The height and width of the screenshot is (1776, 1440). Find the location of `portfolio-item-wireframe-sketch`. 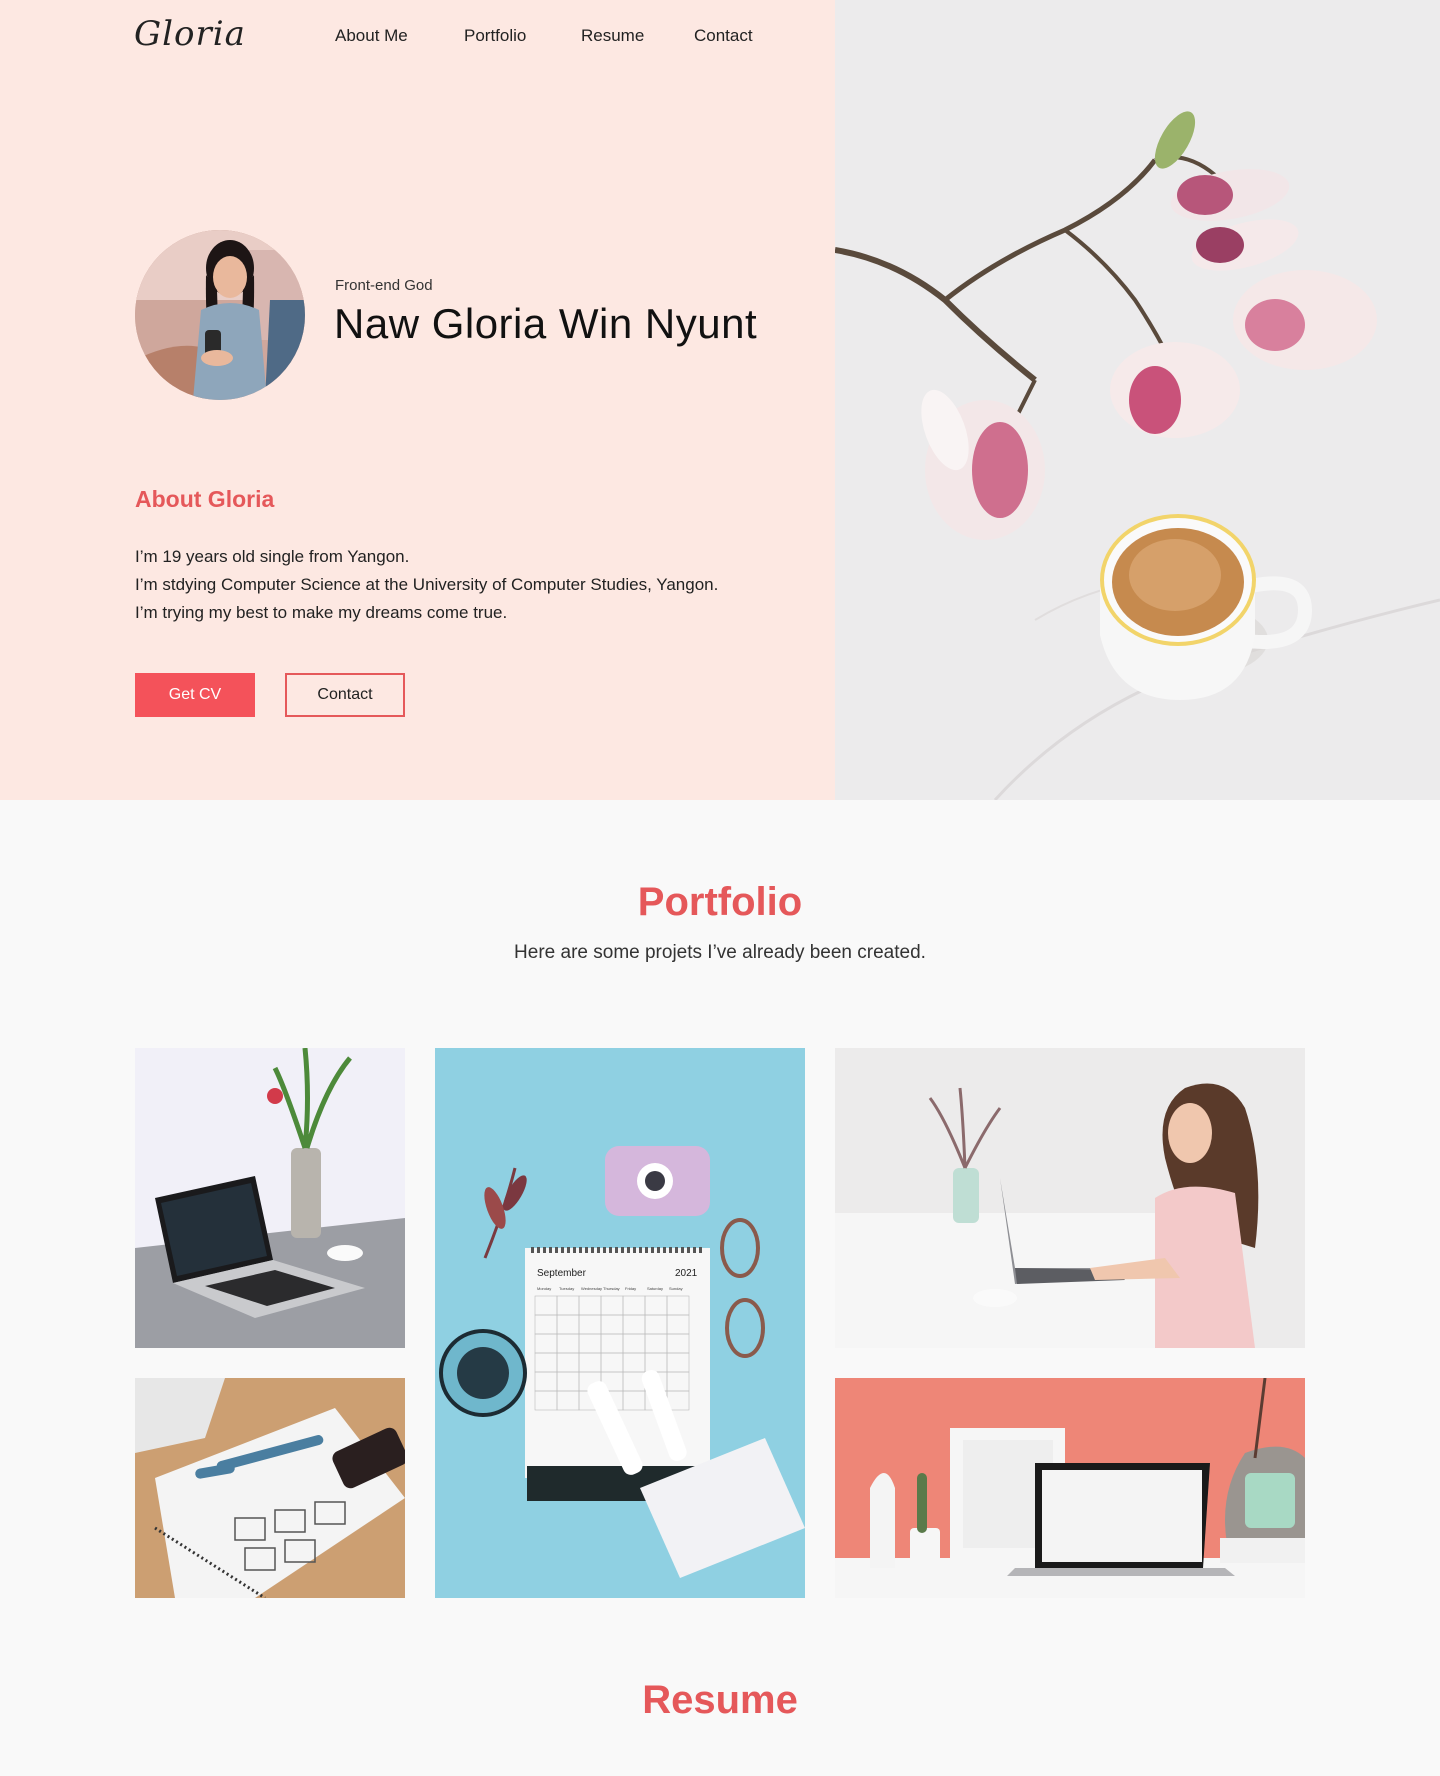

portfolio-item-wireframe-sketch is located at coordinates (270, 1488).